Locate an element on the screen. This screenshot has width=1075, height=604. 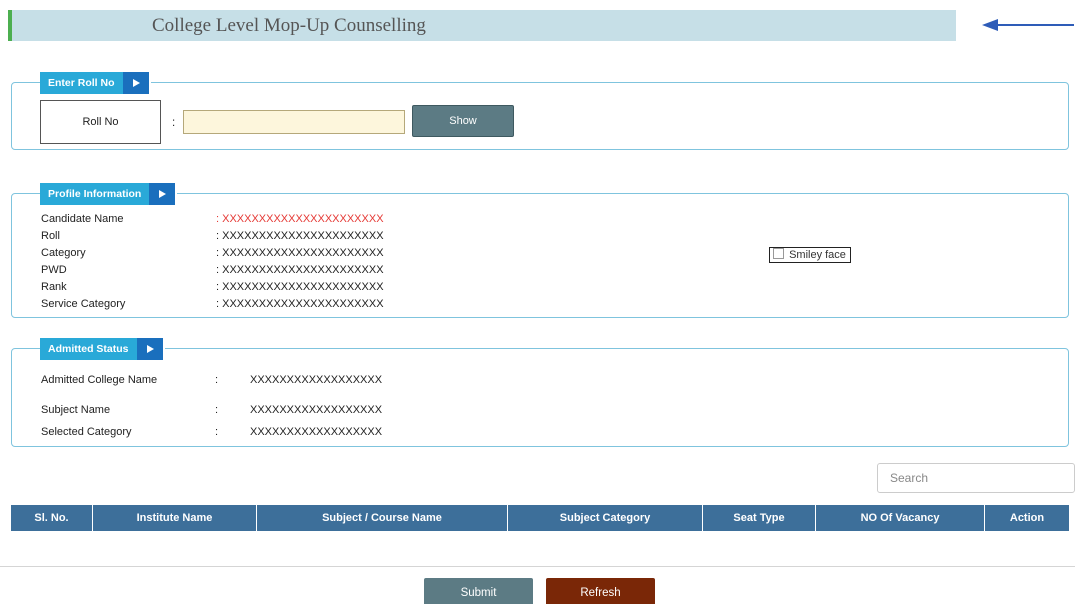
column-header-no-of-vacancy: NO Of Vacancy is located at coordinates (900, 518).